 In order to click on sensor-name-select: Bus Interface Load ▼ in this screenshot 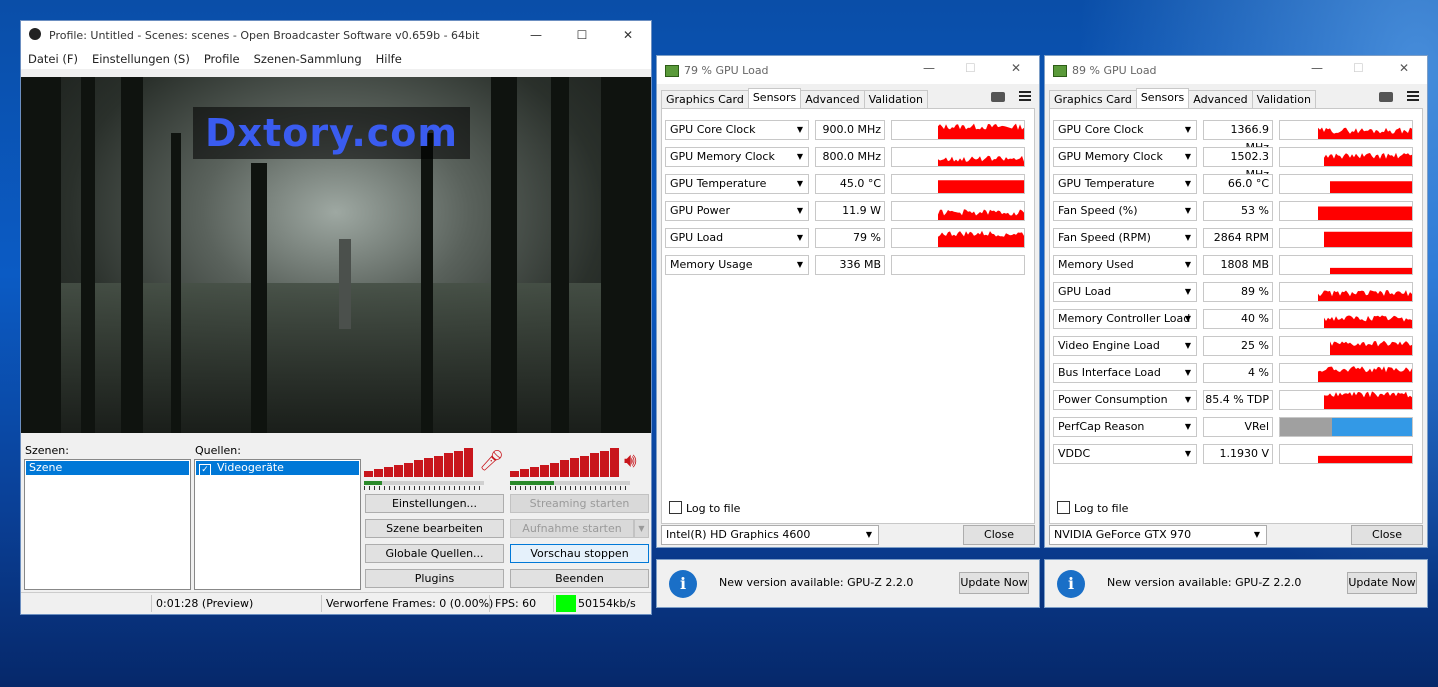, I will do `click(1125, 373)`.